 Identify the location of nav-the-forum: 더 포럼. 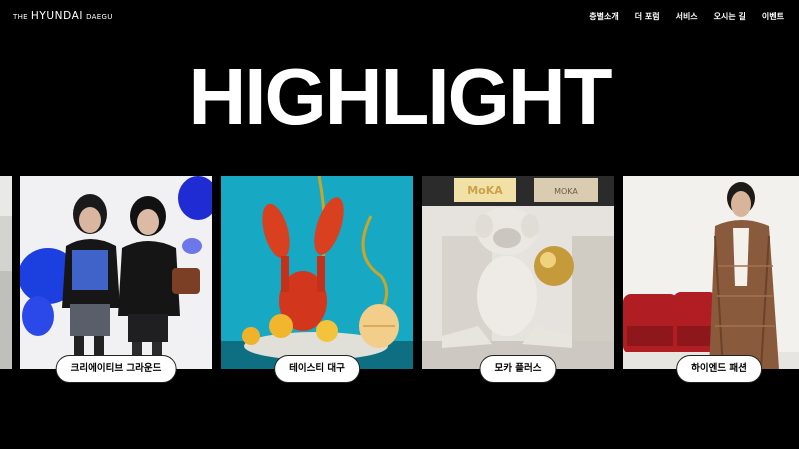
(647, 16).